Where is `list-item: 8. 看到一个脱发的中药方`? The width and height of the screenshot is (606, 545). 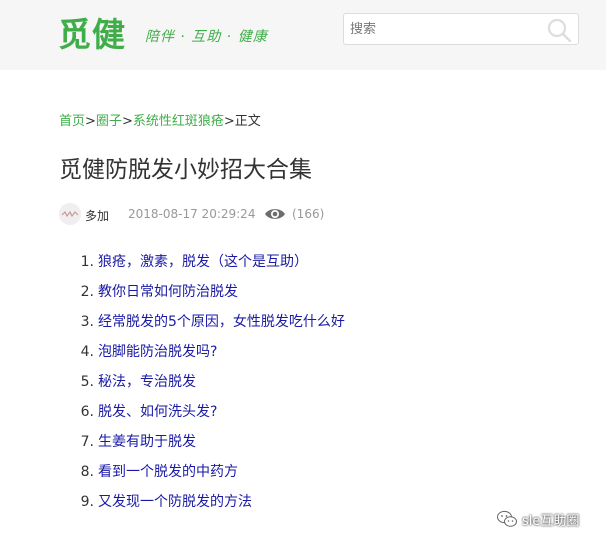 list-item: 8. 看到一个脱发的中药方 is located at coordinates (202, 475).